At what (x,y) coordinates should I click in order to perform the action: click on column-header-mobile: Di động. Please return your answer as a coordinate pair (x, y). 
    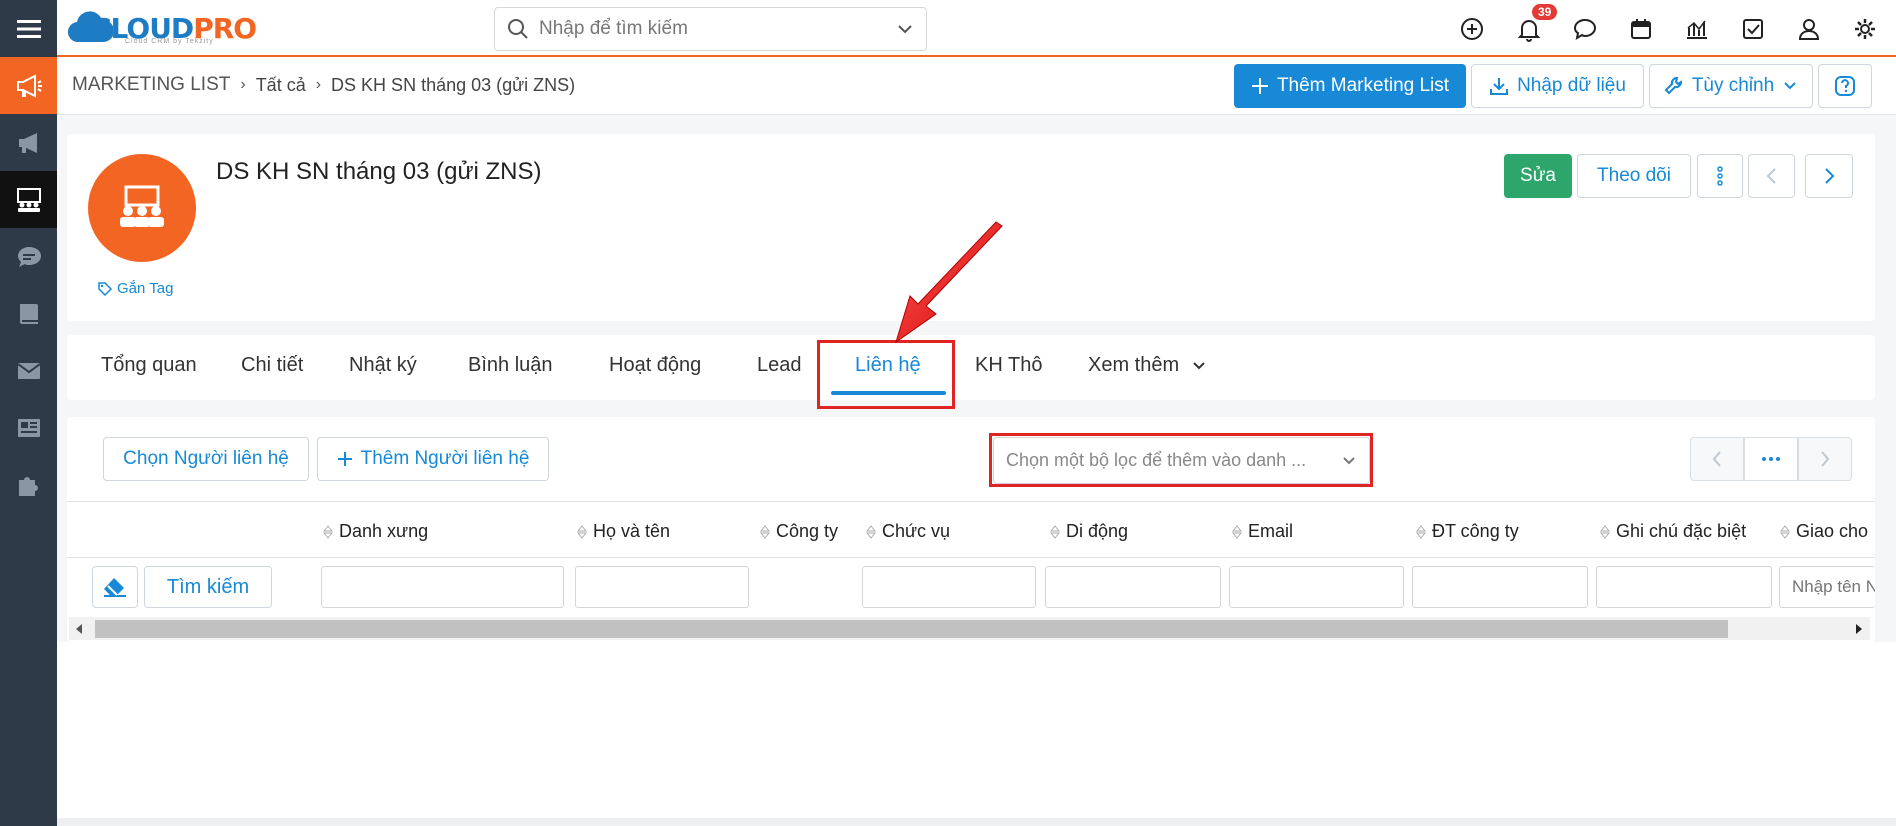
    Looking at the image, I should click on (1089, 531).